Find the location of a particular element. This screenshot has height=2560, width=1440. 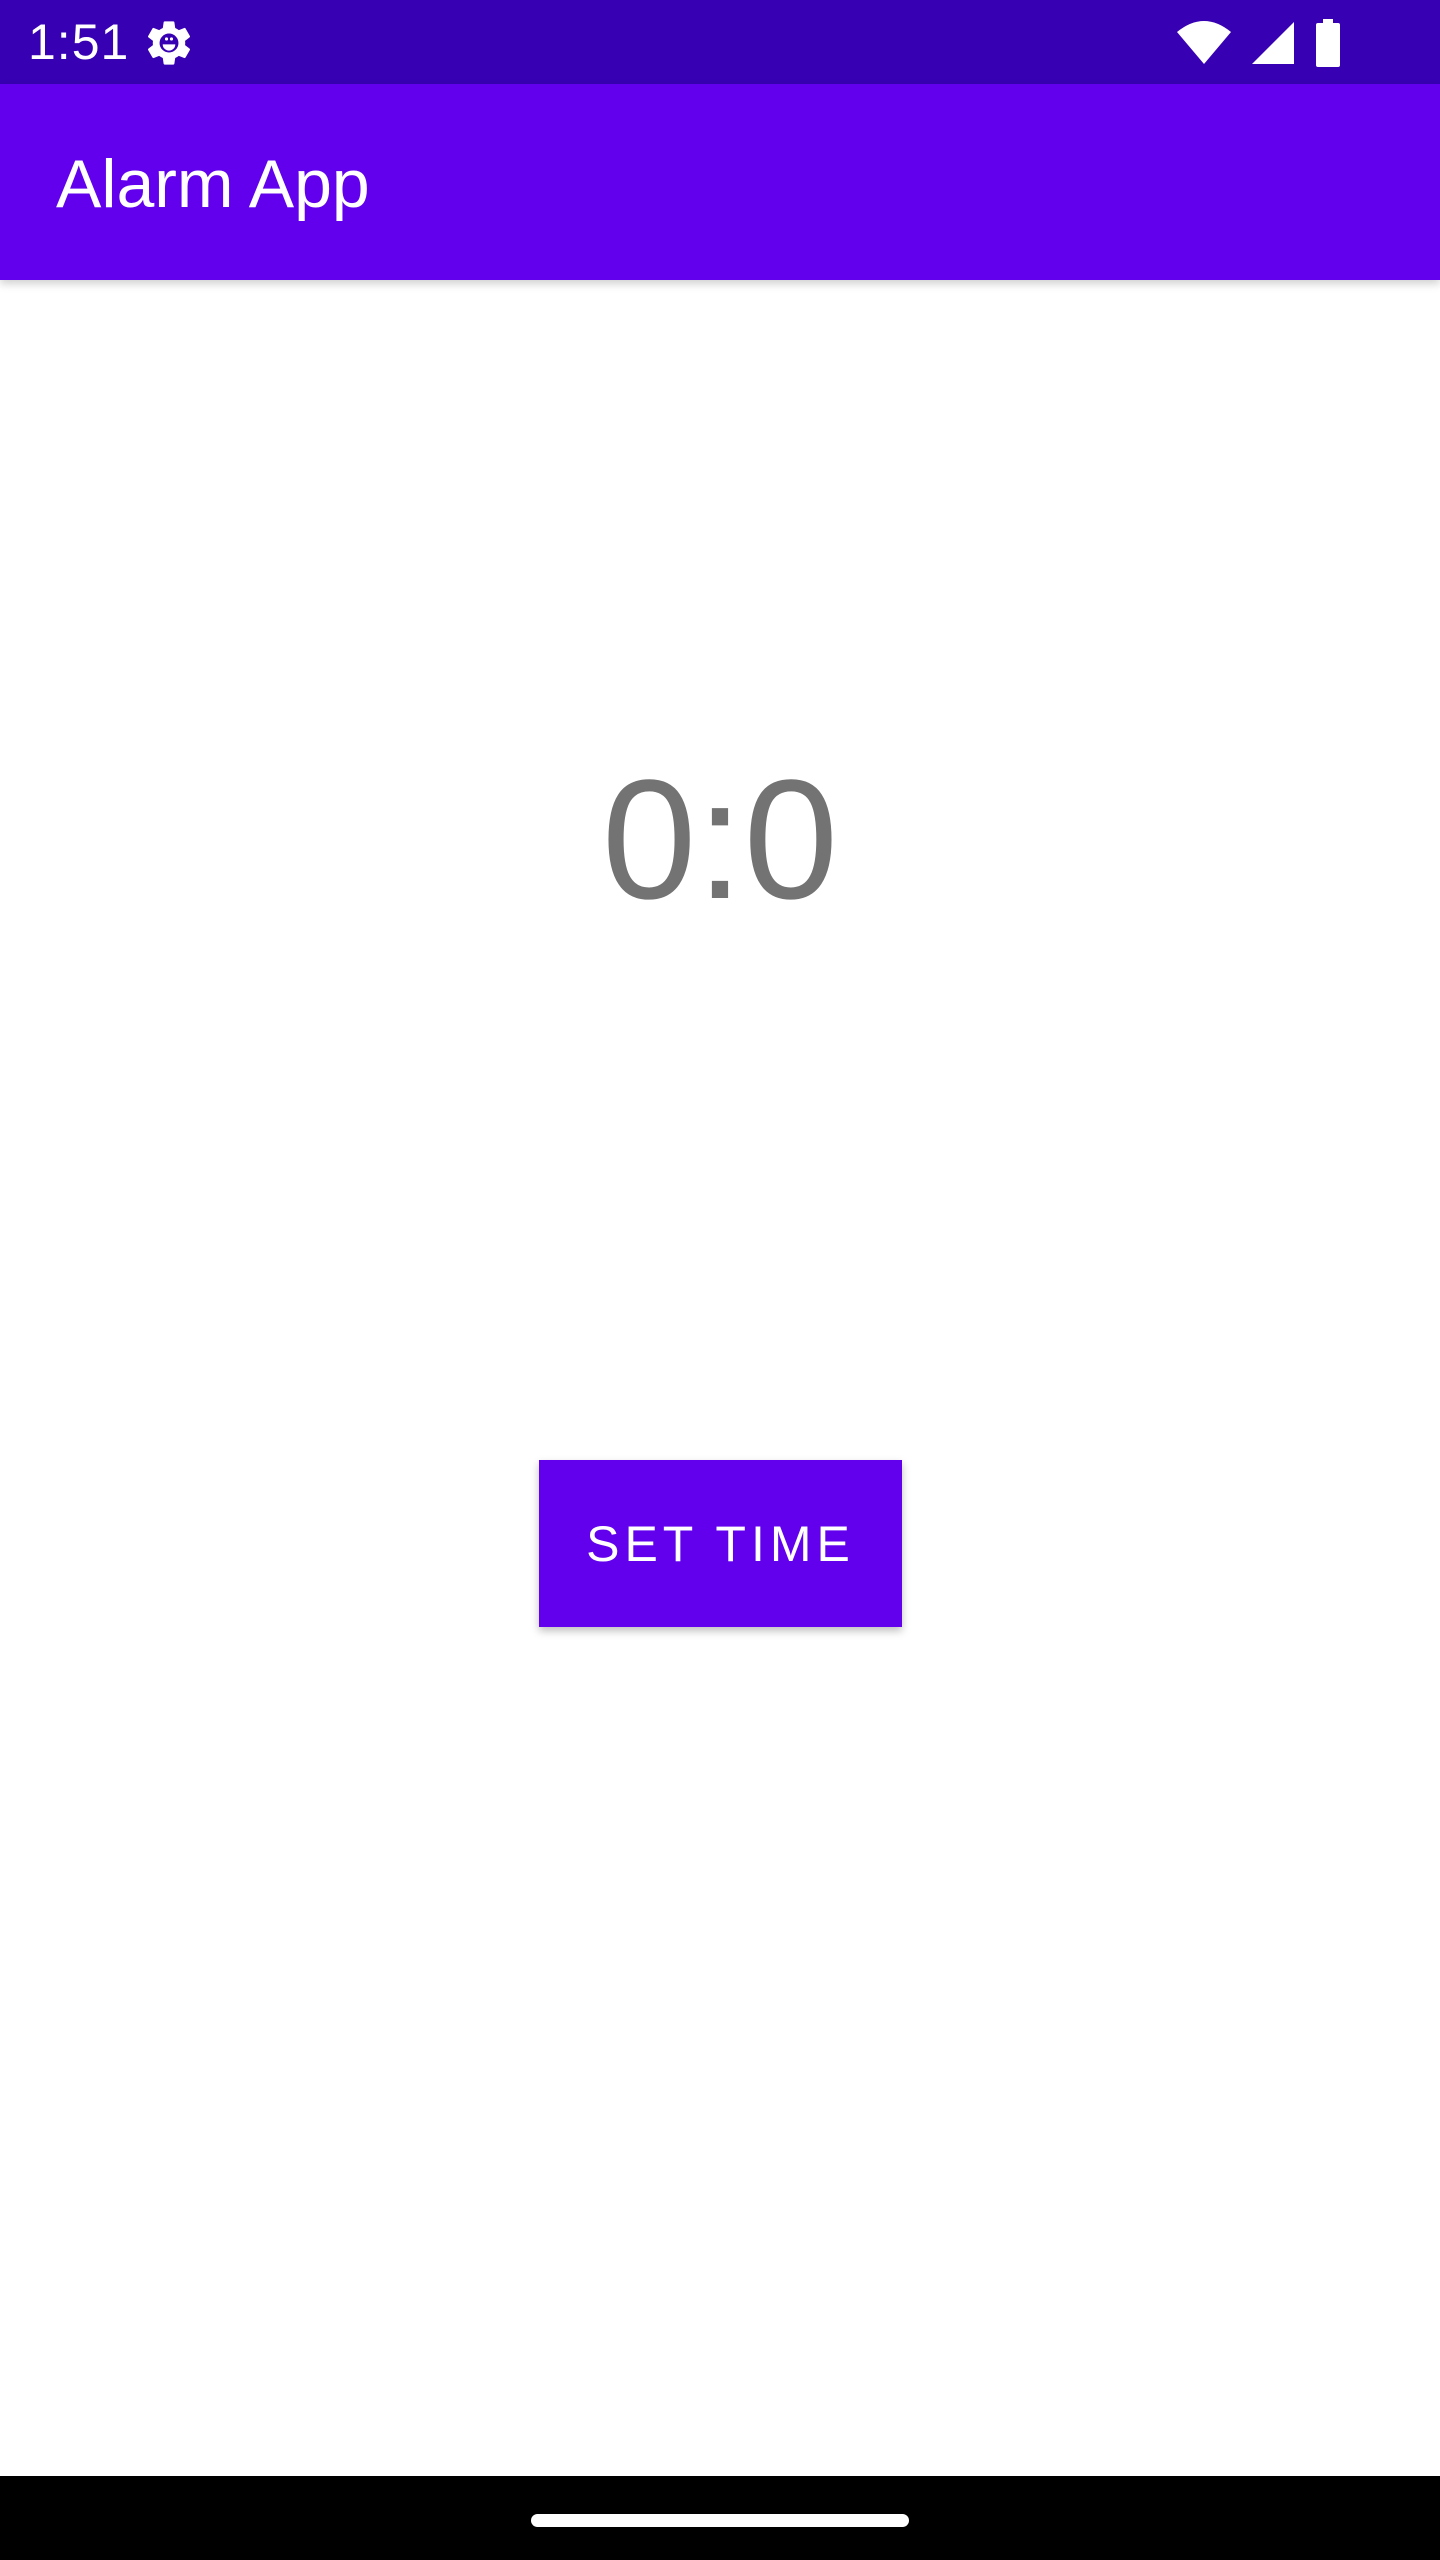

navigation-bar is located at coordinates (720, 2518).